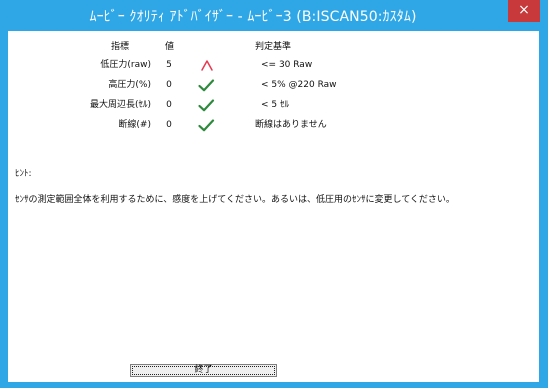 Image resolution: width=548 pixels, height=388 pixels. I want to click on row-low-pressure-criterion: <= 30 Raw, so click(287, 65).